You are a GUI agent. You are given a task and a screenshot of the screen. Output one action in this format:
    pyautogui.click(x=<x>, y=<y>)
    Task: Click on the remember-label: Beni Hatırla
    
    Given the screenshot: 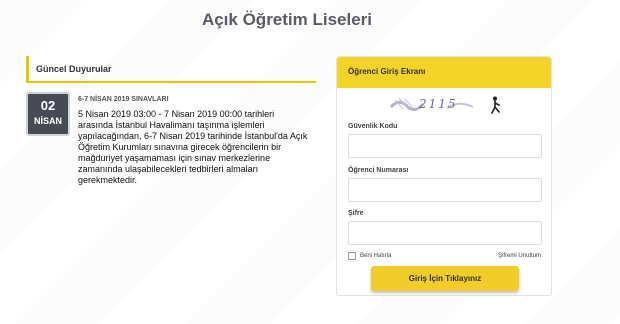 What is the action you would take?
    pyautogui.click(x=376, y=256)
    